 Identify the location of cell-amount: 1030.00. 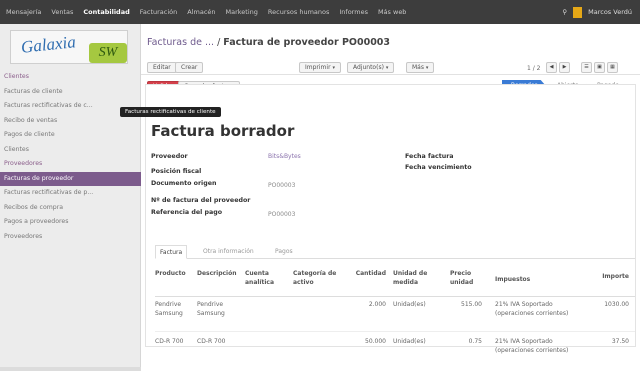
(616, 304).